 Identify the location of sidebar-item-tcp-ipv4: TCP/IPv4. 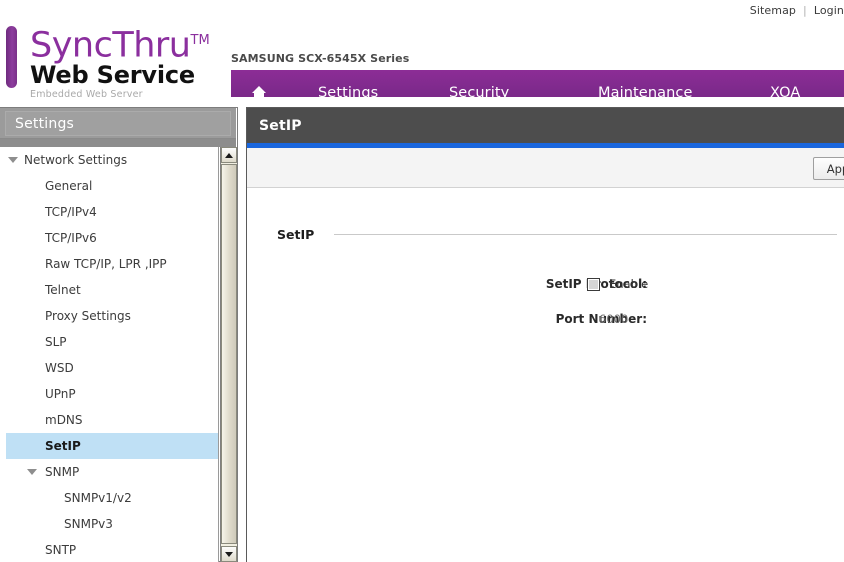
(109, 212).